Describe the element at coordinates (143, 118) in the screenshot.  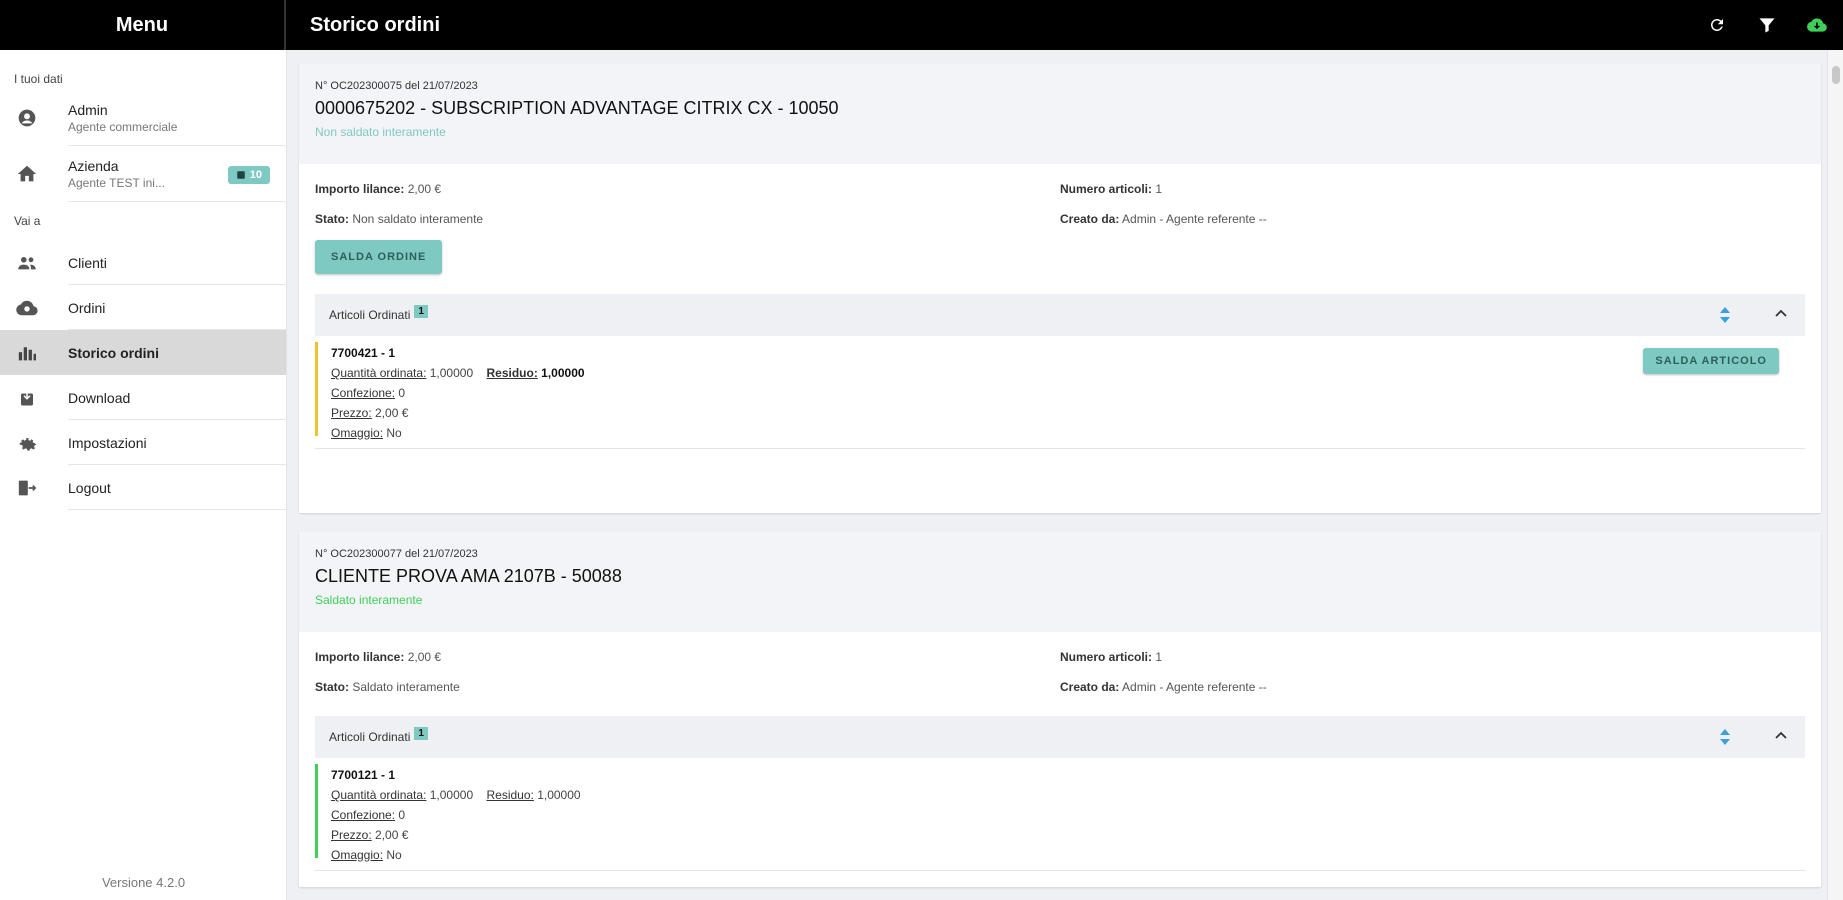
I see `user-profile: Admin Agente commerciale` at that location.